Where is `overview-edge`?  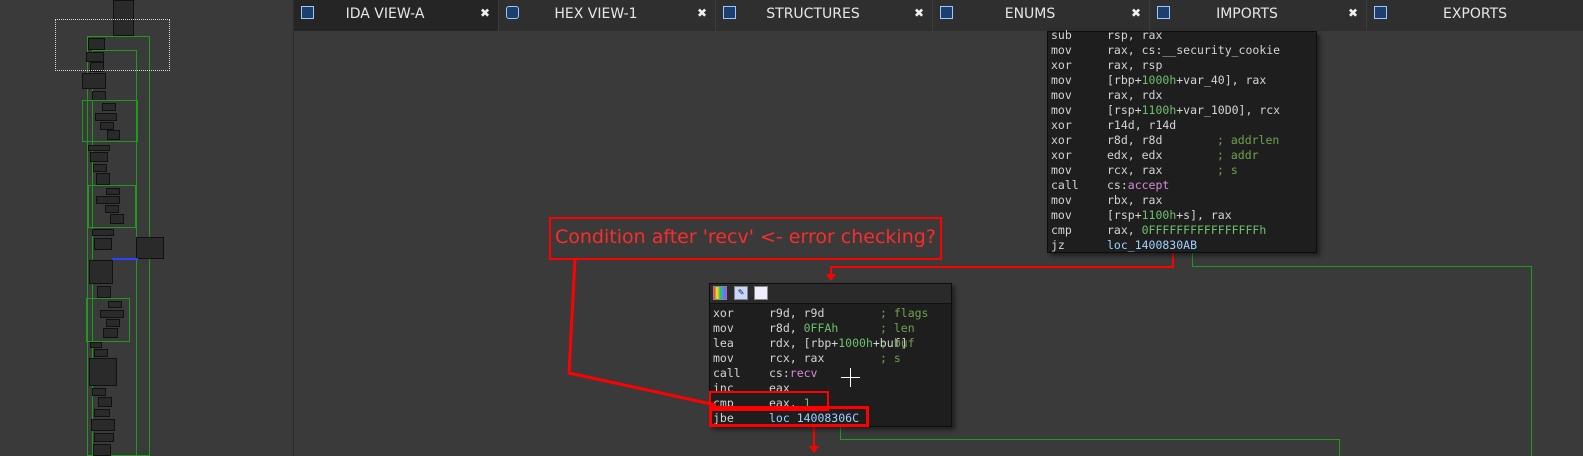 overview-edge is located at coordinates (125, 259).